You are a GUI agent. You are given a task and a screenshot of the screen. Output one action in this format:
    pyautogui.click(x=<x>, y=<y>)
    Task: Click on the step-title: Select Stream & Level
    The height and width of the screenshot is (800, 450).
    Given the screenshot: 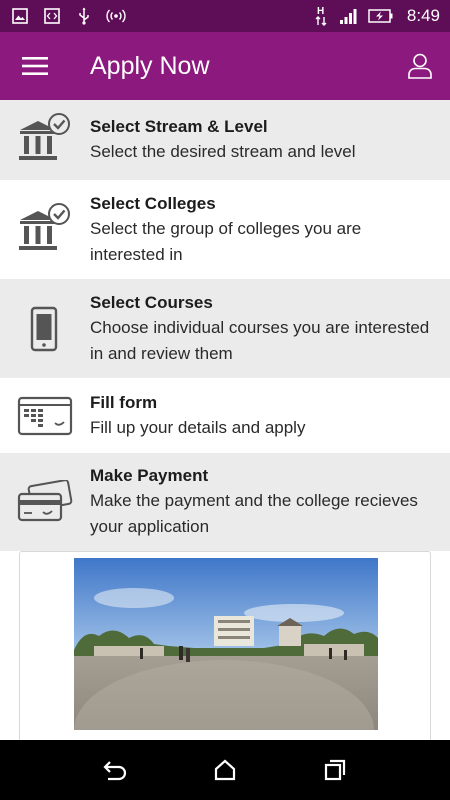 What is the action you would take?
    pyautogui.click(x=179, y=126)
    